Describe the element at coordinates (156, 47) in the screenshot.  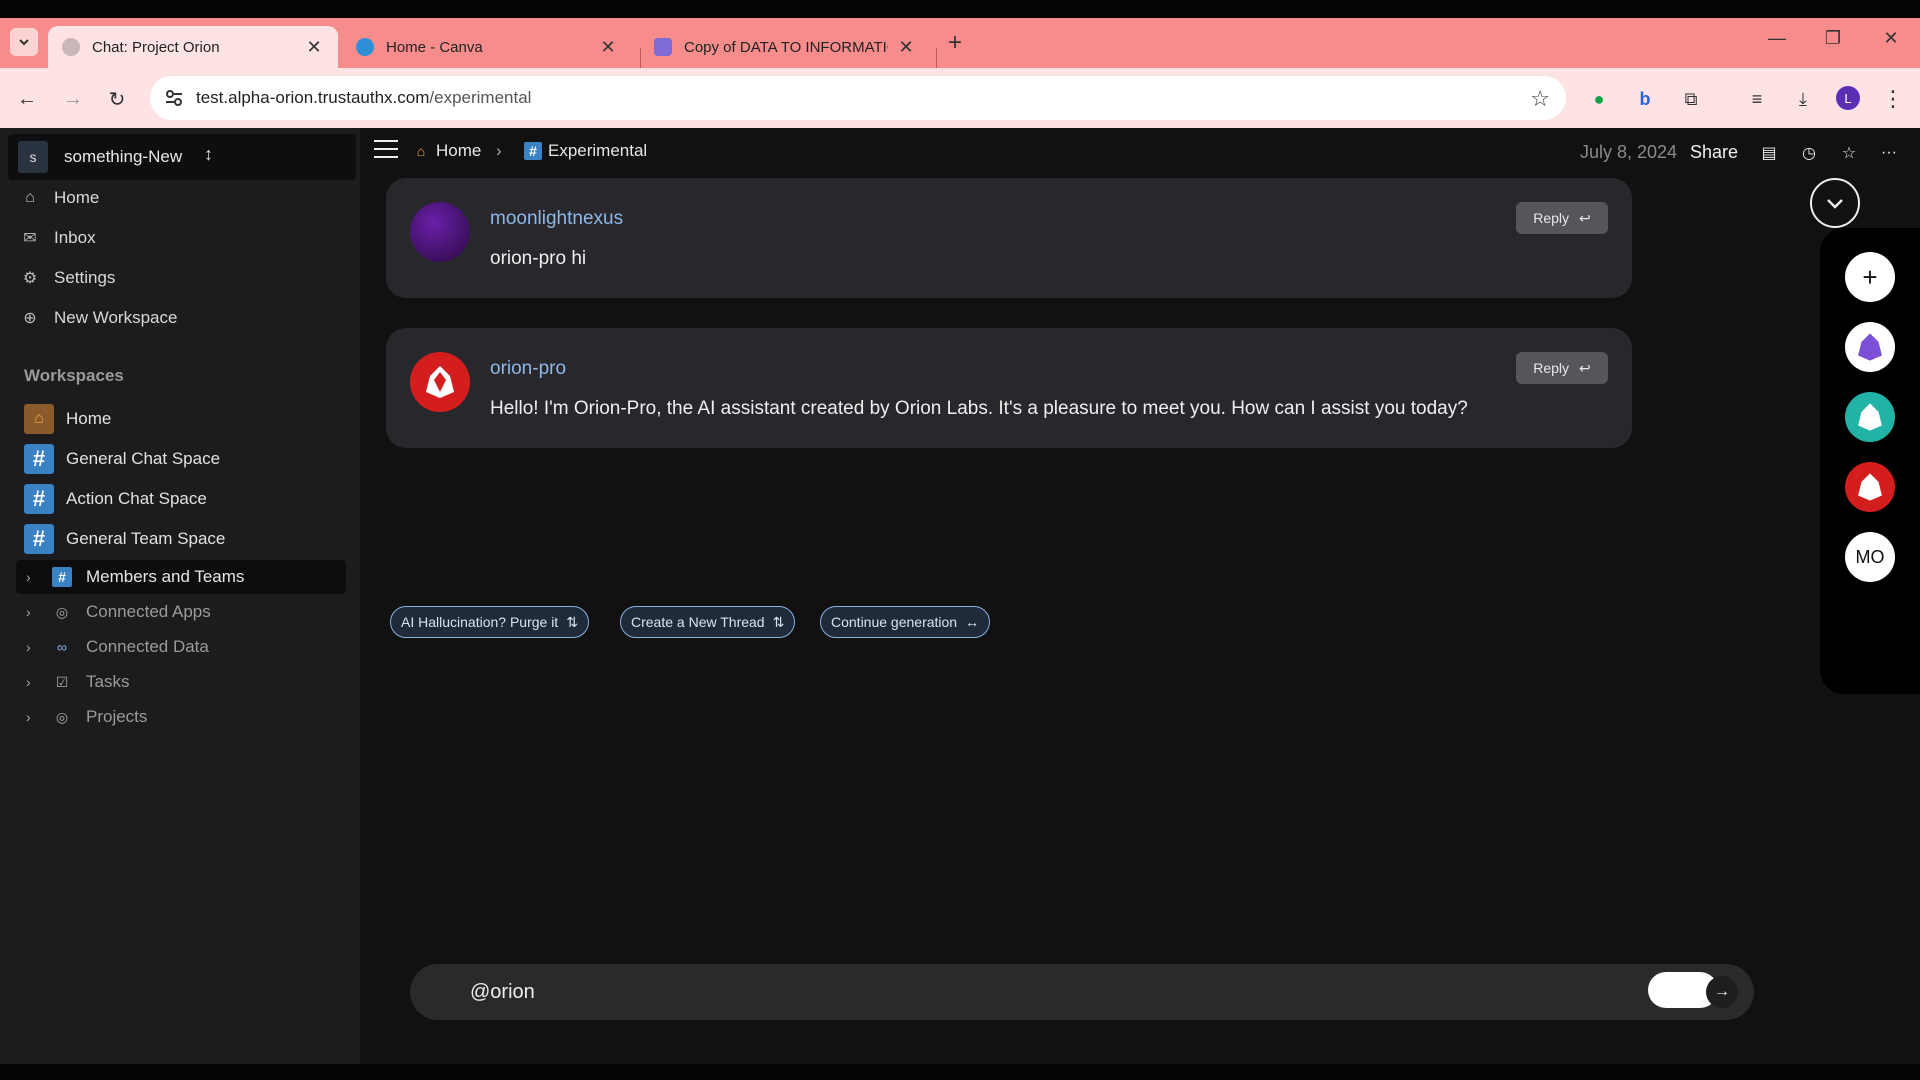
I see `tab-title: Chat: Project Orion` at that location.